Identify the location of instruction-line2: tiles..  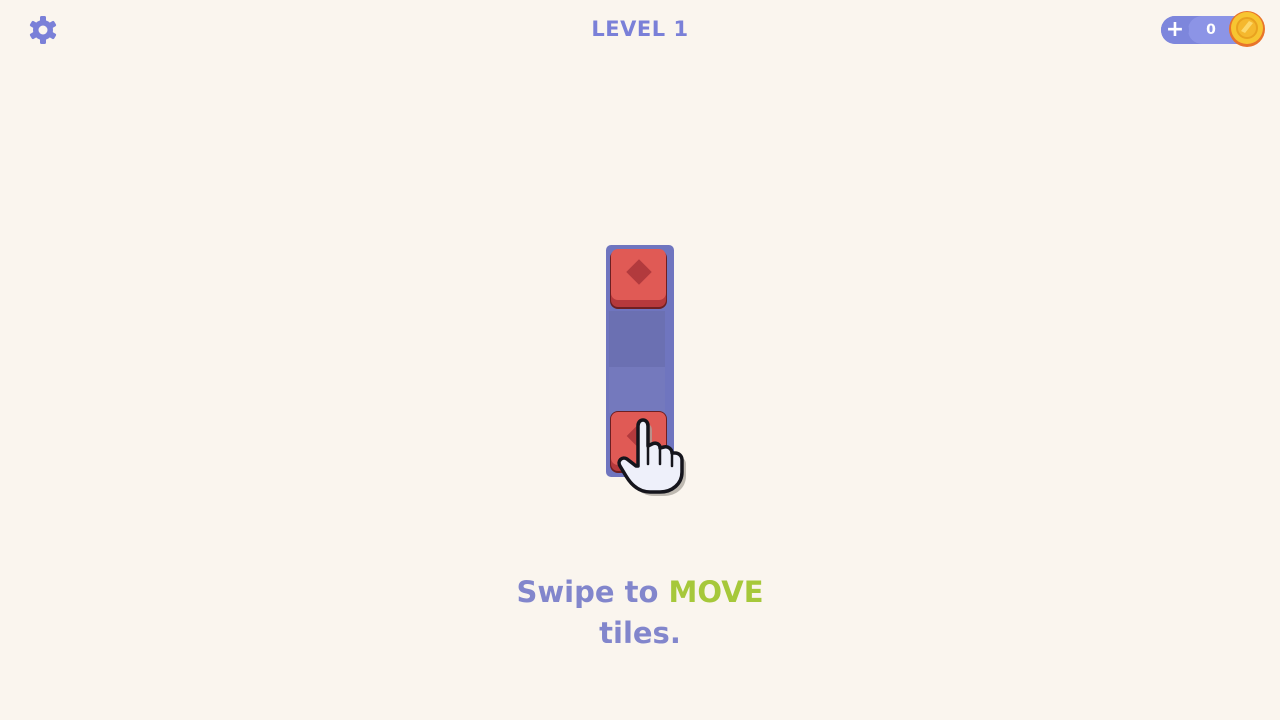
(640, 633).